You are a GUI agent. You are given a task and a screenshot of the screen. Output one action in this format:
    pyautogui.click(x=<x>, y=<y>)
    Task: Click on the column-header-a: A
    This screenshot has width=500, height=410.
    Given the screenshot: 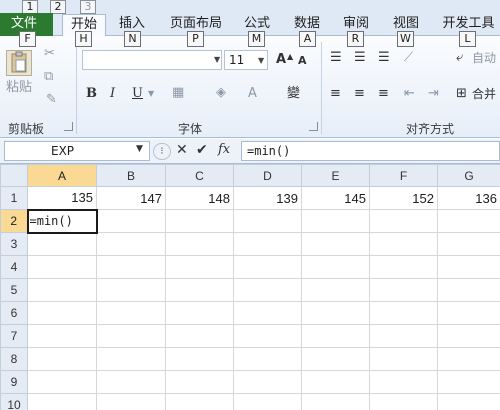 What is the action you would take?
    pyautogui.click(x=62, y=175)
    